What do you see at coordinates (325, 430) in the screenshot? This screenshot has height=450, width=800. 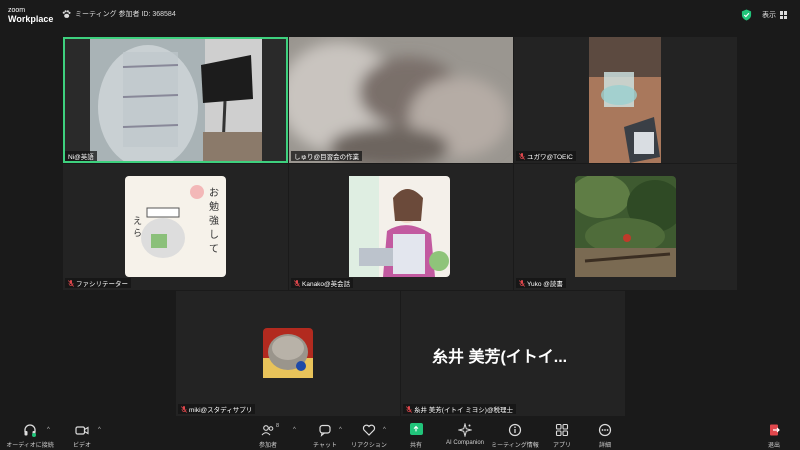 I see `chat-bubble-icon` at bounding box center [325, 430].